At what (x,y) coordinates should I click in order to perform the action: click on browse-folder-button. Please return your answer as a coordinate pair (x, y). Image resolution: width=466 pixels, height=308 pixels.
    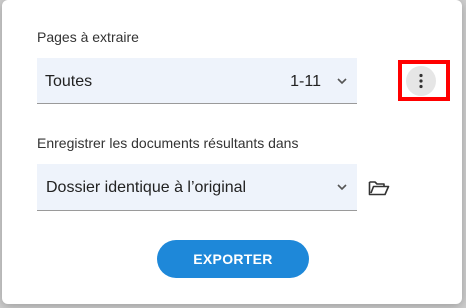
    Looking at the image, I should click on (379, 188).